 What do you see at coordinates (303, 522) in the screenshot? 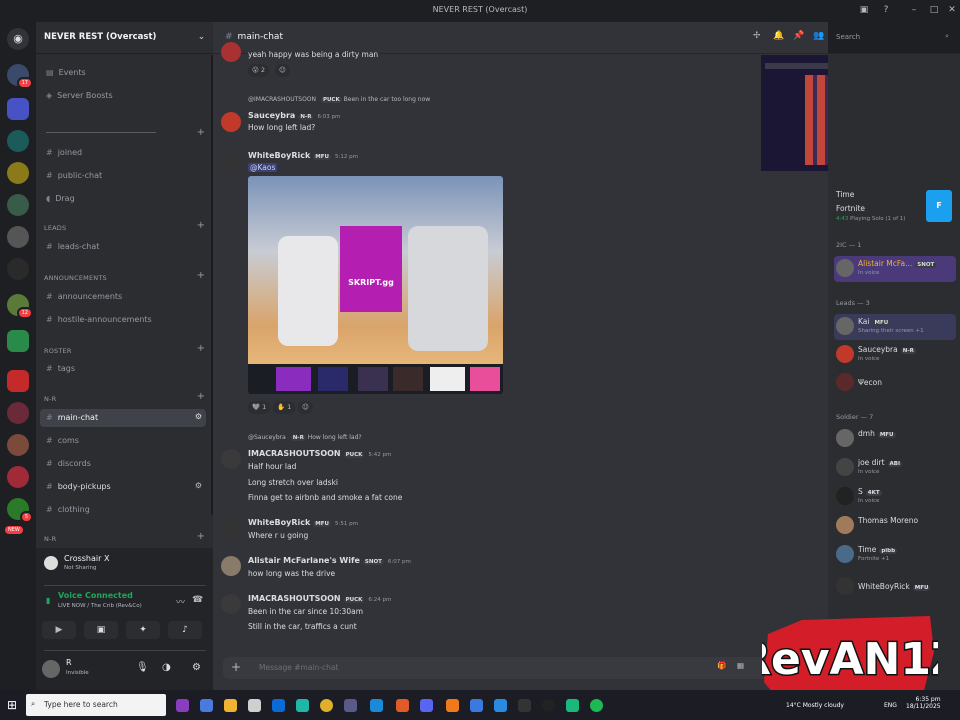
I see `author-name: WhiteBoyRick MFU 5:51 pm` at bounding box center [303, 522].